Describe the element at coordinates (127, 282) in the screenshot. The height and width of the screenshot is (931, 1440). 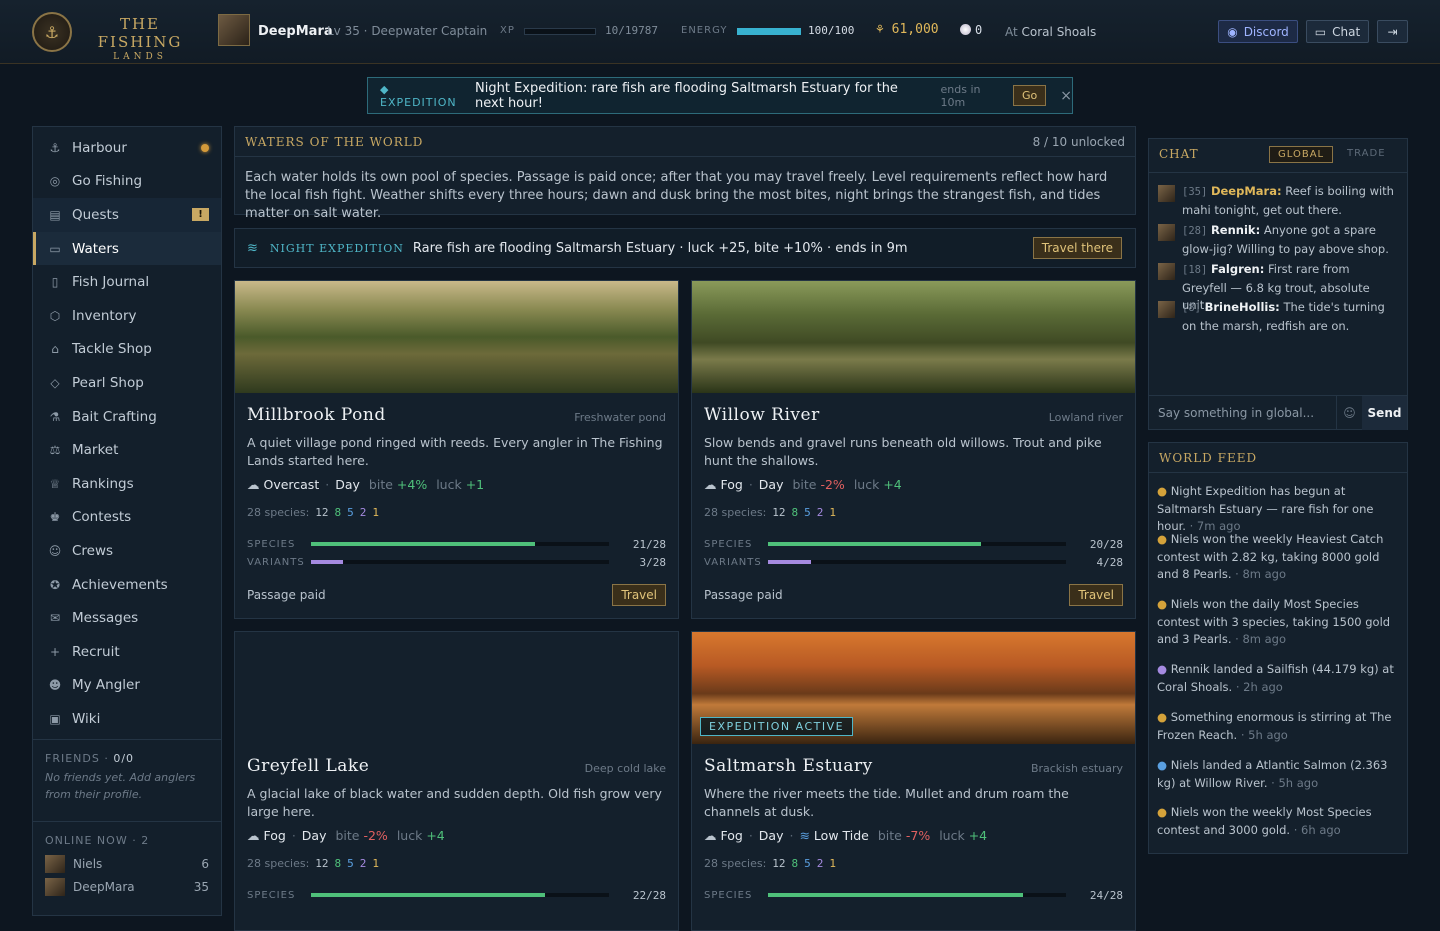
I see `sidebar-item-fish-journal: ▯ Fish Journal` at that location.